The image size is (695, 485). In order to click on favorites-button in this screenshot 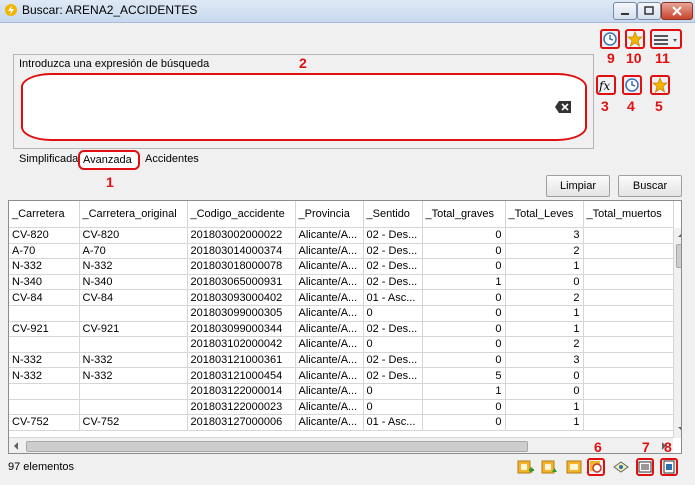, I will do `click(635, 39)`.